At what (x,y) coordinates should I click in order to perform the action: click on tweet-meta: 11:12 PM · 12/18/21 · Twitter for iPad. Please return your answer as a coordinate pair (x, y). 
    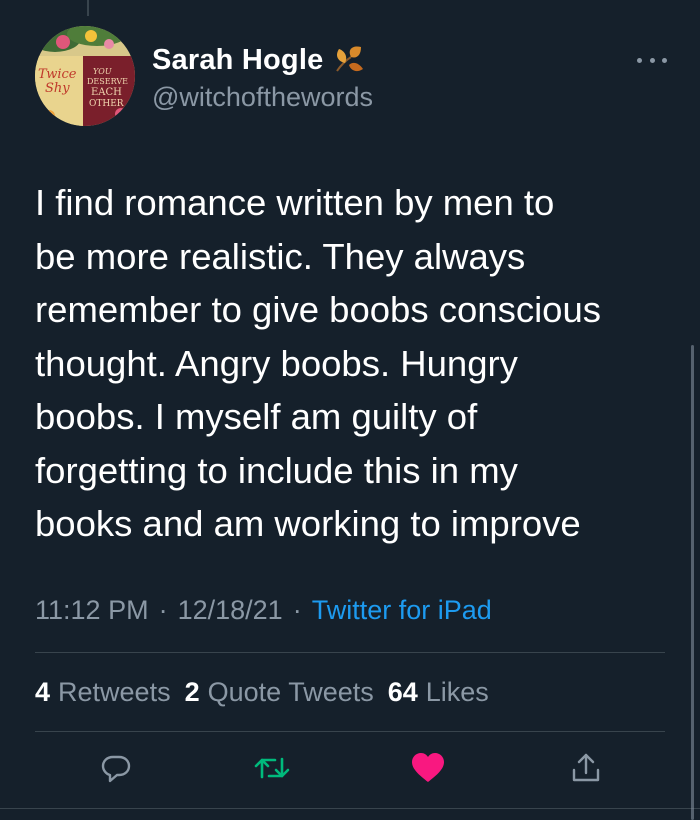
    Looking at the image, I should click on (263, 610).